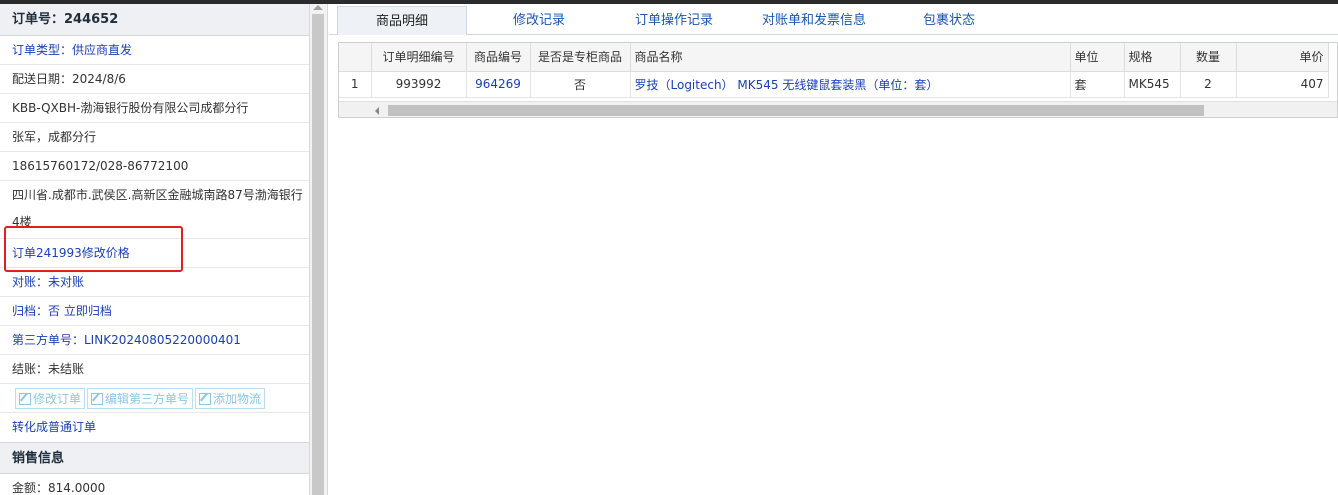 Image resolution: width=1338 pixels, height=495 pixels. I want to click on highlight-box, so click(93, 249).